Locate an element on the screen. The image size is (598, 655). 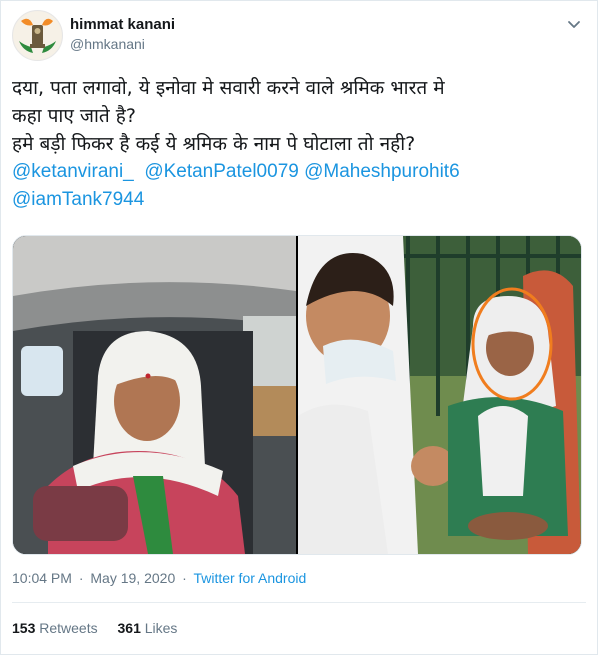
likes-stat: 361 Likes is located at coordinates (148, 628).